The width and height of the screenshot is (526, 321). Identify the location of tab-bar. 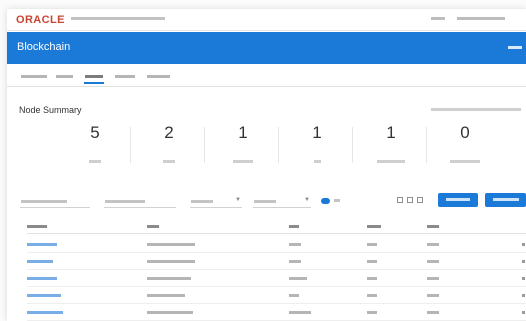
(266, 76).